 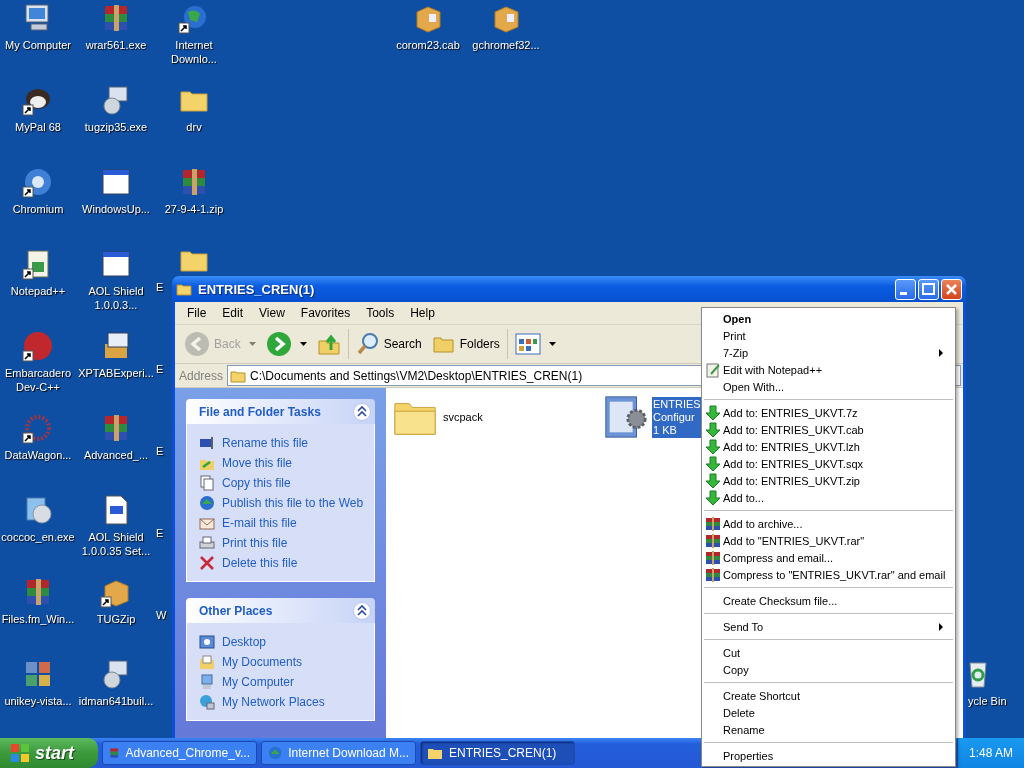 I want to click on icon-label: Chromium, so click(x=38, y=209).